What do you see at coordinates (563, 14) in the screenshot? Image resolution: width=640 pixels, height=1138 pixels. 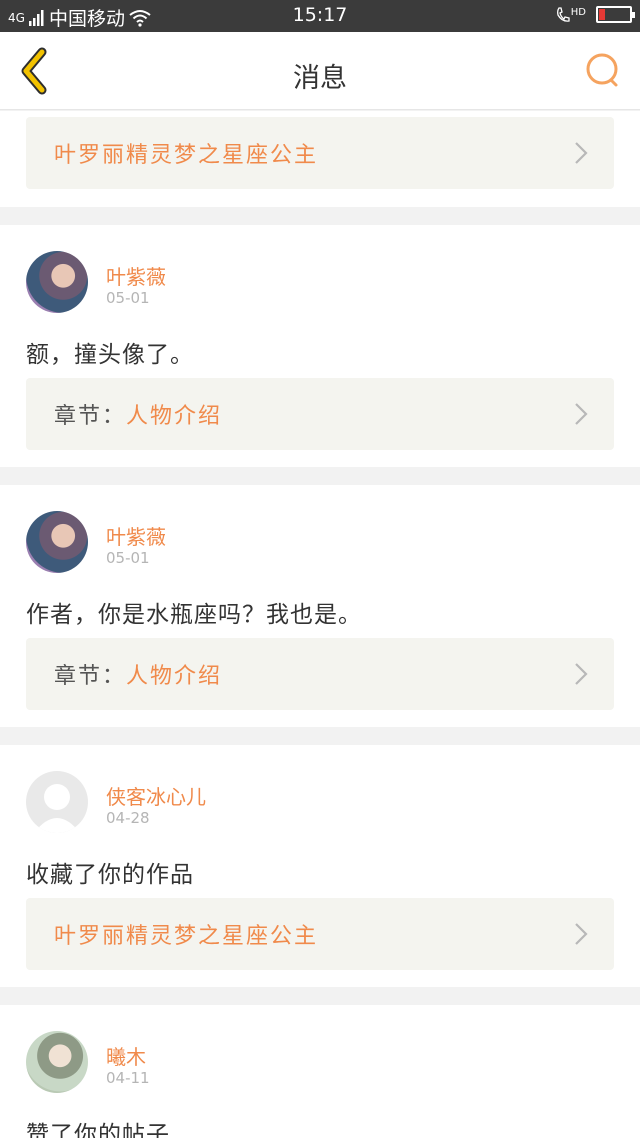 I see `phone-icon` at bounding box center [563, 14].